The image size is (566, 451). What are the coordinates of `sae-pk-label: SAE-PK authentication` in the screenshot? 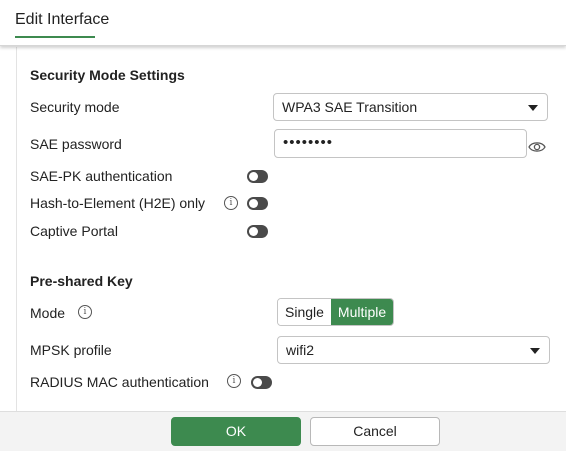 It's located at (101, 176).